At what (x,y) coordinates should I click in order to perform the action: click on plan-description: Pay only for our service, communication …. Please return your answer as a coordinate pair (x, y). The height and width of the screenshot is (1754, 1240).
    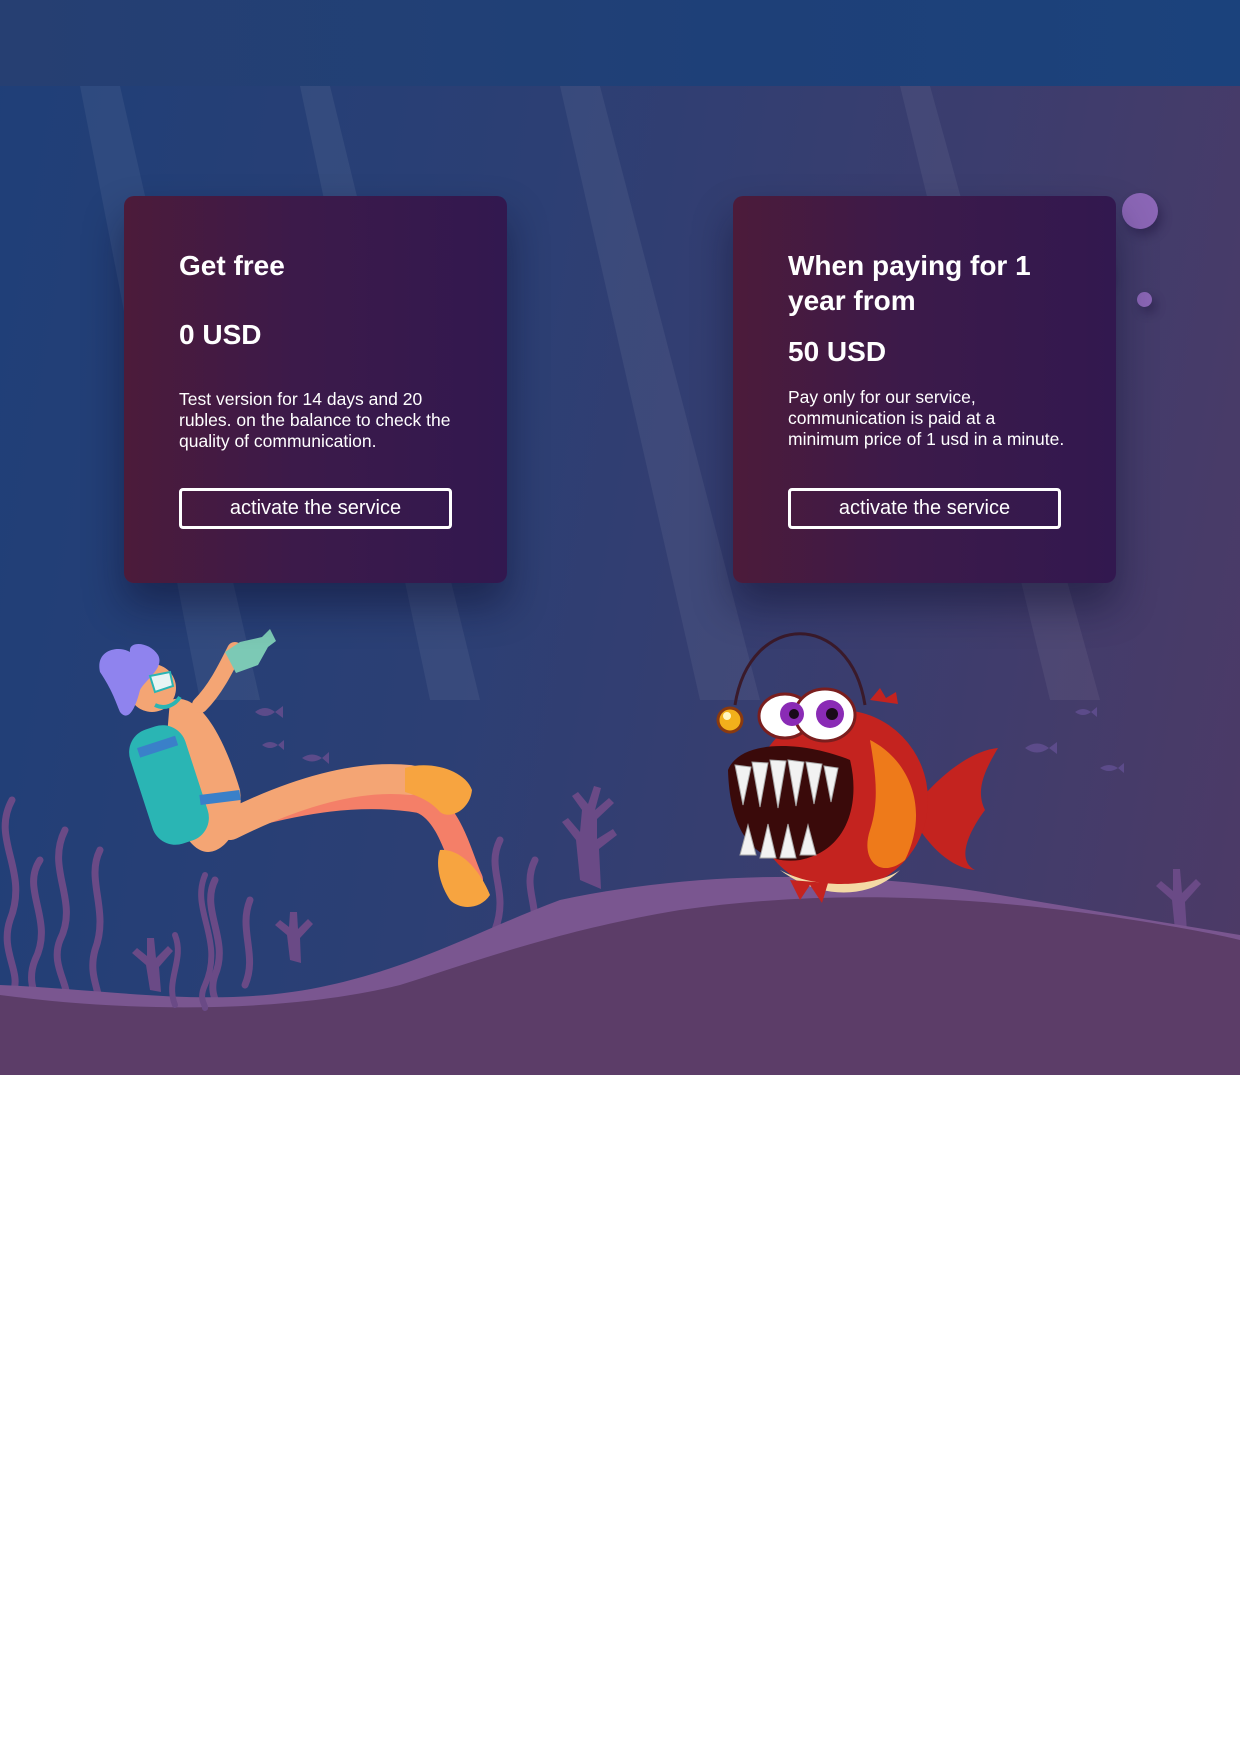
    Looking at the image, I should click on (926, 418).